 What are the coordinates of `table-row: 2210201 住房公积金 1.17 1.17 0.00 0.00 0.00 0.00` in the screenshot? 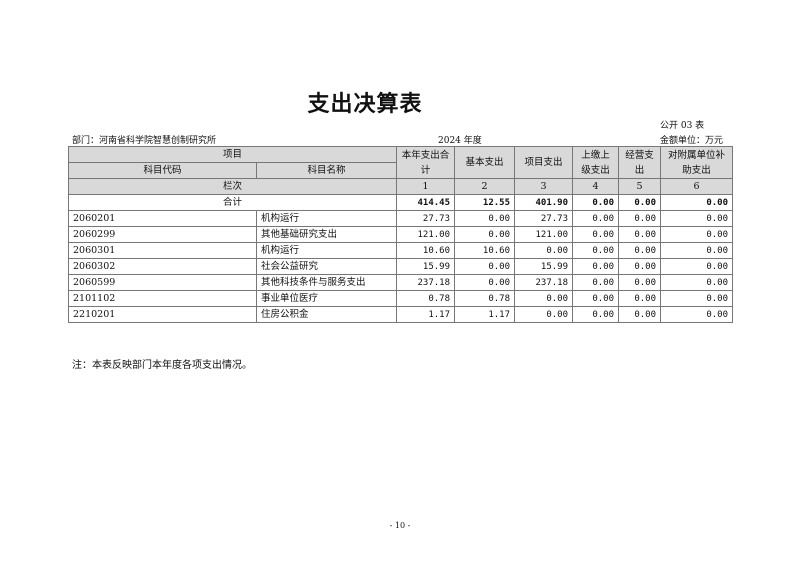 It's located at (401, 314).